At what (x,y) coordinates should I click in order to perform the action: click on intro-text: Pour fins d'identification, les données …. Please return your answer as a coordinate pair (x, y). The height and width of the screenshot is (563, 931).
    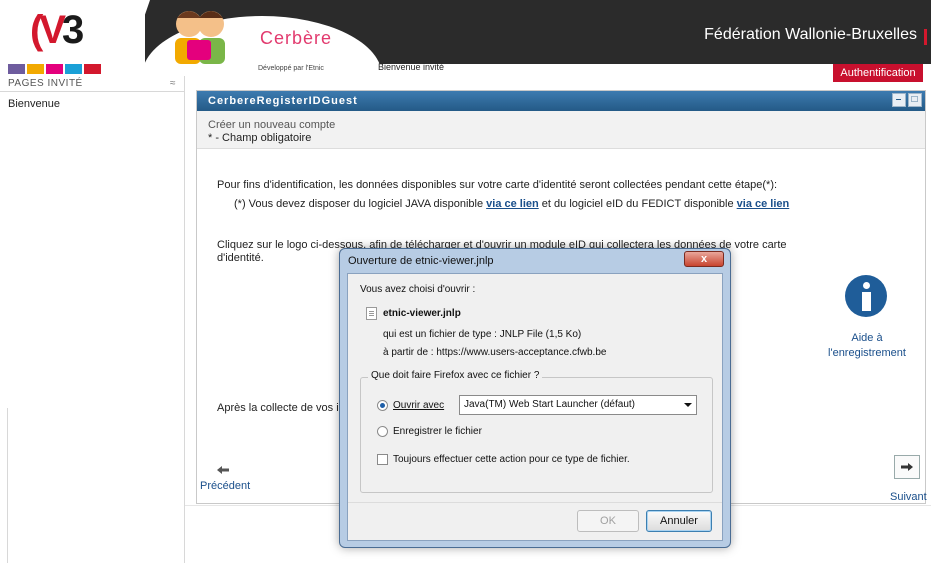
    Looking at the image, I should click on (497, 185).